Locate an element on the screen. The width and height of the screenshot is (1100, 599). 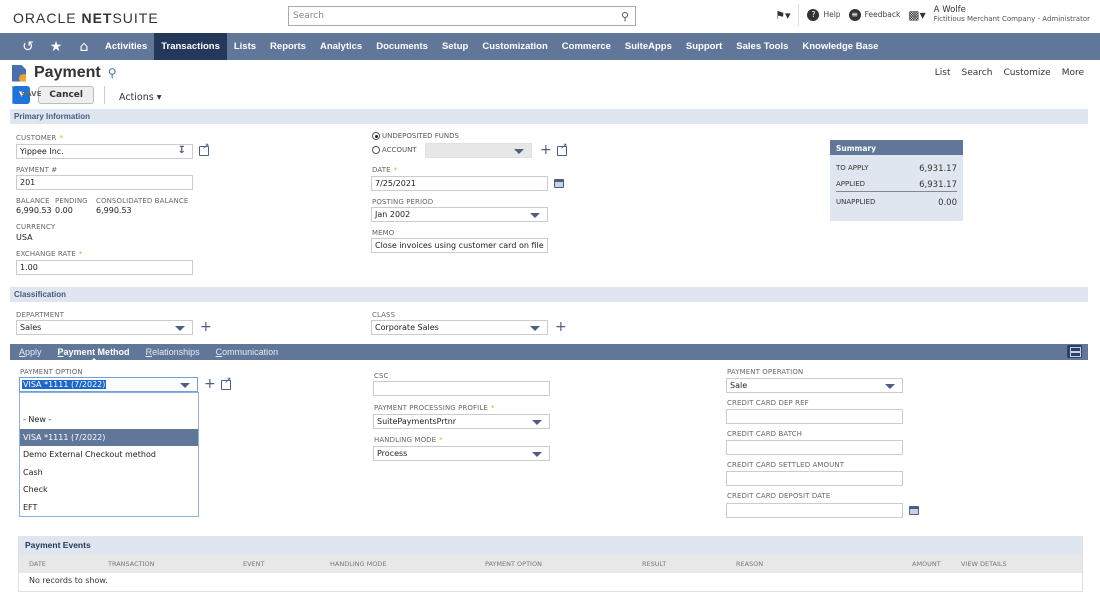
tab-payment-events: Payment Events is located at coordinates (58, 545).